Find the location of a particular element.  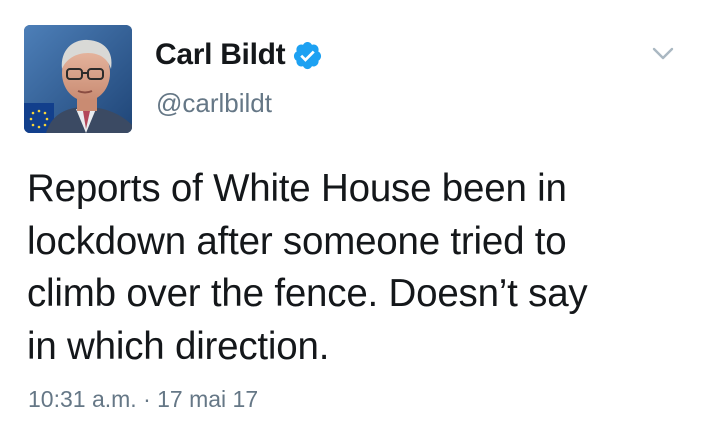

avatar-photo is located at coordinates (78, 79).